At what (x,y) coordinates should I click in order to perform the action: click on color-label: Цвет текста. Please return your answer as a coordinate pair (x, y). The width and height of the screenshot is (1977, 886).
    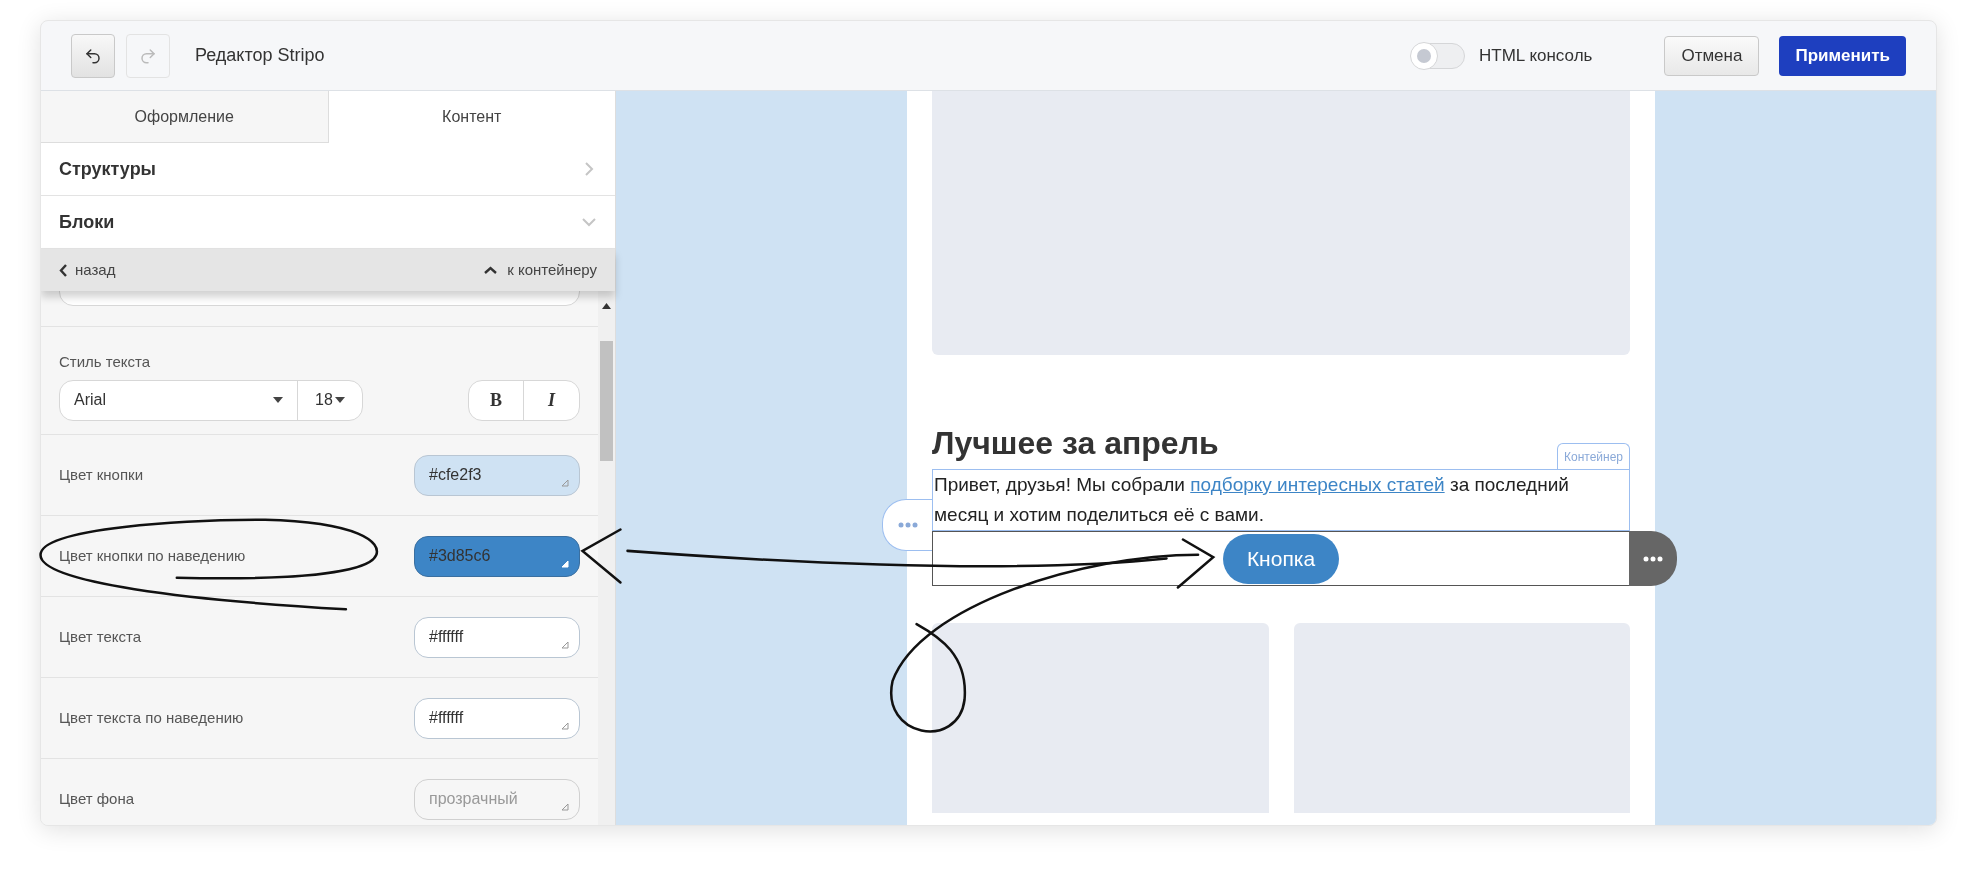
    Looking at the image, I should click on (100, 636).